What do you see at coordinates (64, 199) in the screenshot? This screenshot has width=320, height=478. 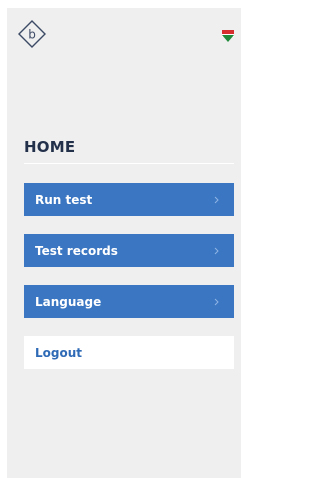 I see `run-test-label: Run test` at bounding box center [64, 199].